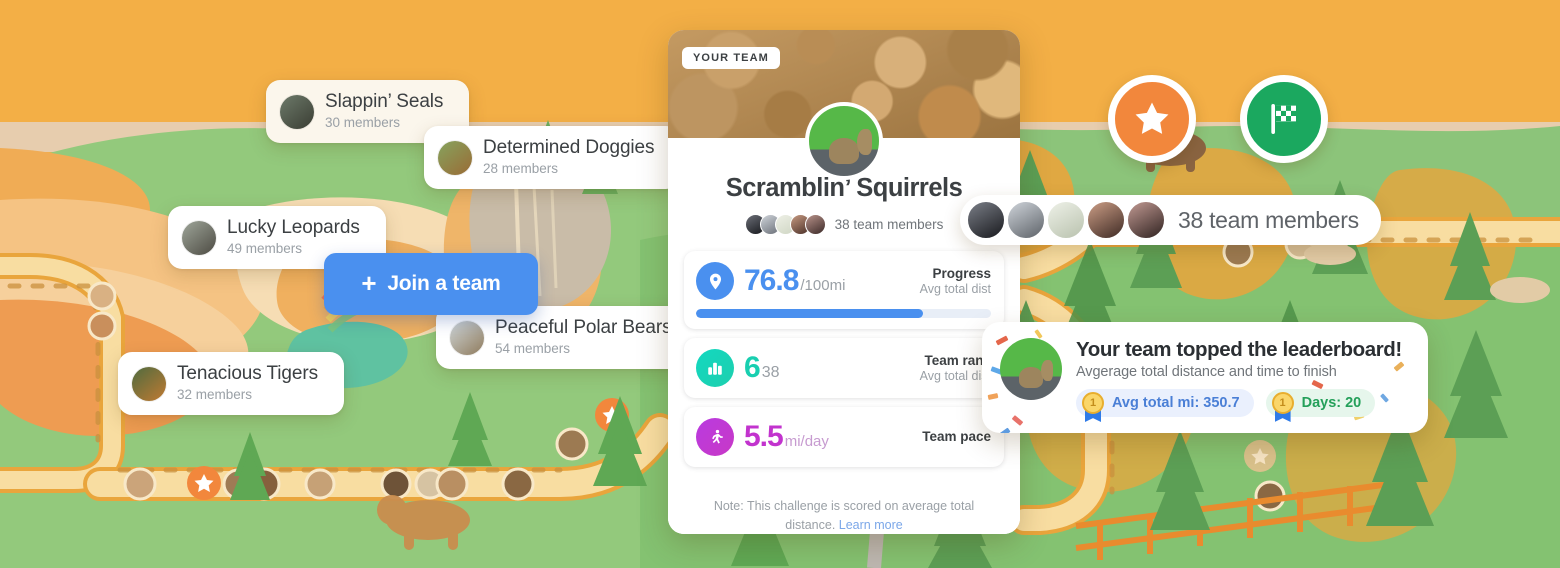 This screenshot has width=1560, height=568. Describe the element at coordinates (715, 368) in the screenshot. I see `bar-chart-icon` at that location.